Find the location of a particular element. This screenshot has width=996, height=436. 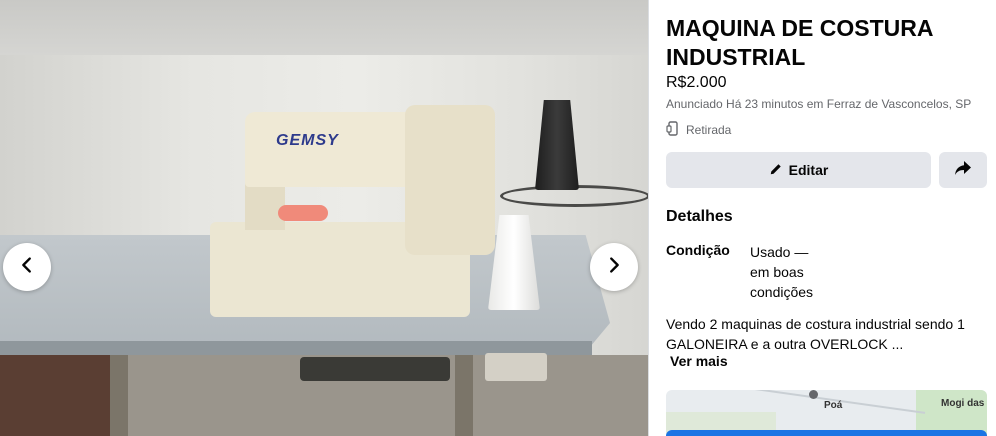

chevron-left-icon is located at coordinates (27, 267).